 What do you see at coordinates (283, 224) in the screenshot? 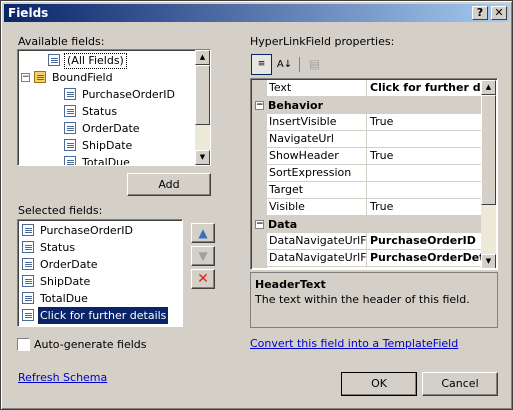
I see `category-label: Data` at bounding box center [283, 224].